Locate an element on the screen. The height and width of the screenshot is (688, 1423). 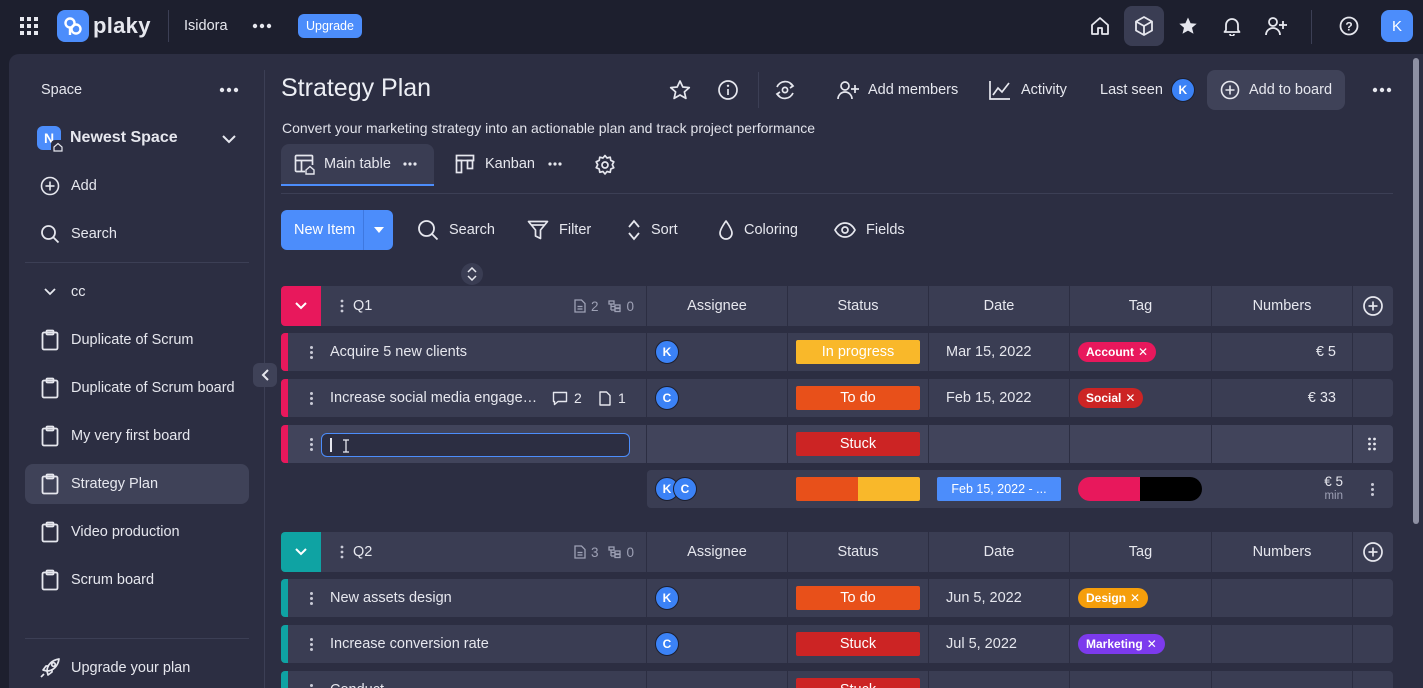
last-seen: Last seen K is located at coordinates (1147, 90).